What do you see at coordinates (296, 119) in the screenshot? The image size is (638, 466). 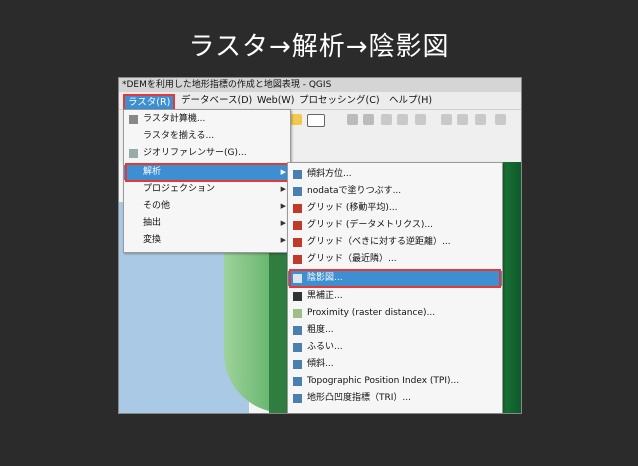 I see `tooltip-icon` at bounding box center [296, 119].